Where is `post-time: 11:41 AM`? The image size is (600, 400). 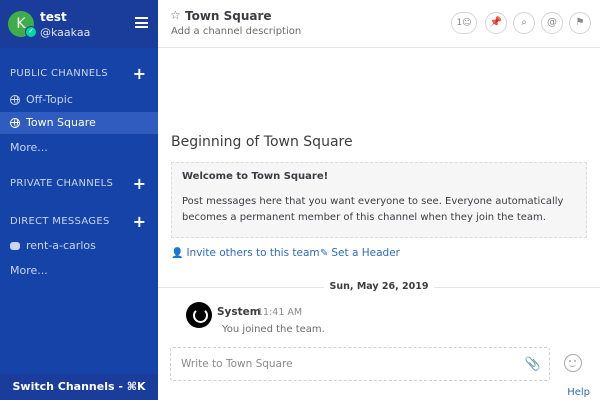 post-time: 11:41 AM is located at coordinates (279, 312).